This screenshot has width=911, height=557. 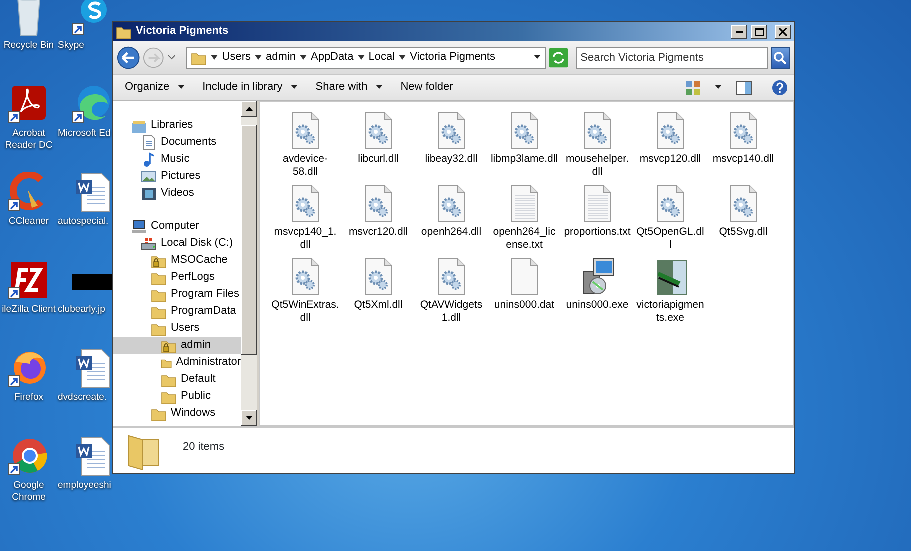 I want to click on tree-item: Computer, so click(x=177, y=226).